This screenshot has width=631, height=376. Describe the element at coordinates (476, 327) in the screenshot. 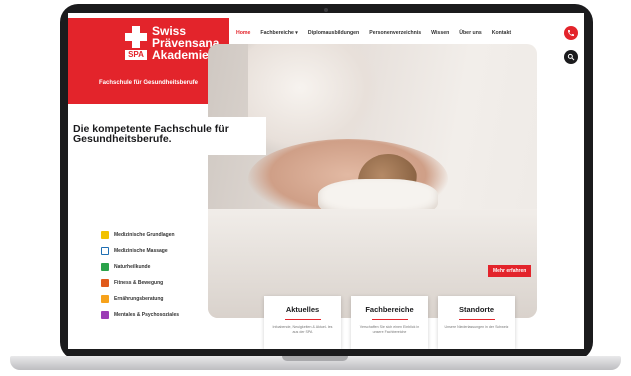

I see `card-text: Unsere Niederlassungen in der Schweiz` at that location.